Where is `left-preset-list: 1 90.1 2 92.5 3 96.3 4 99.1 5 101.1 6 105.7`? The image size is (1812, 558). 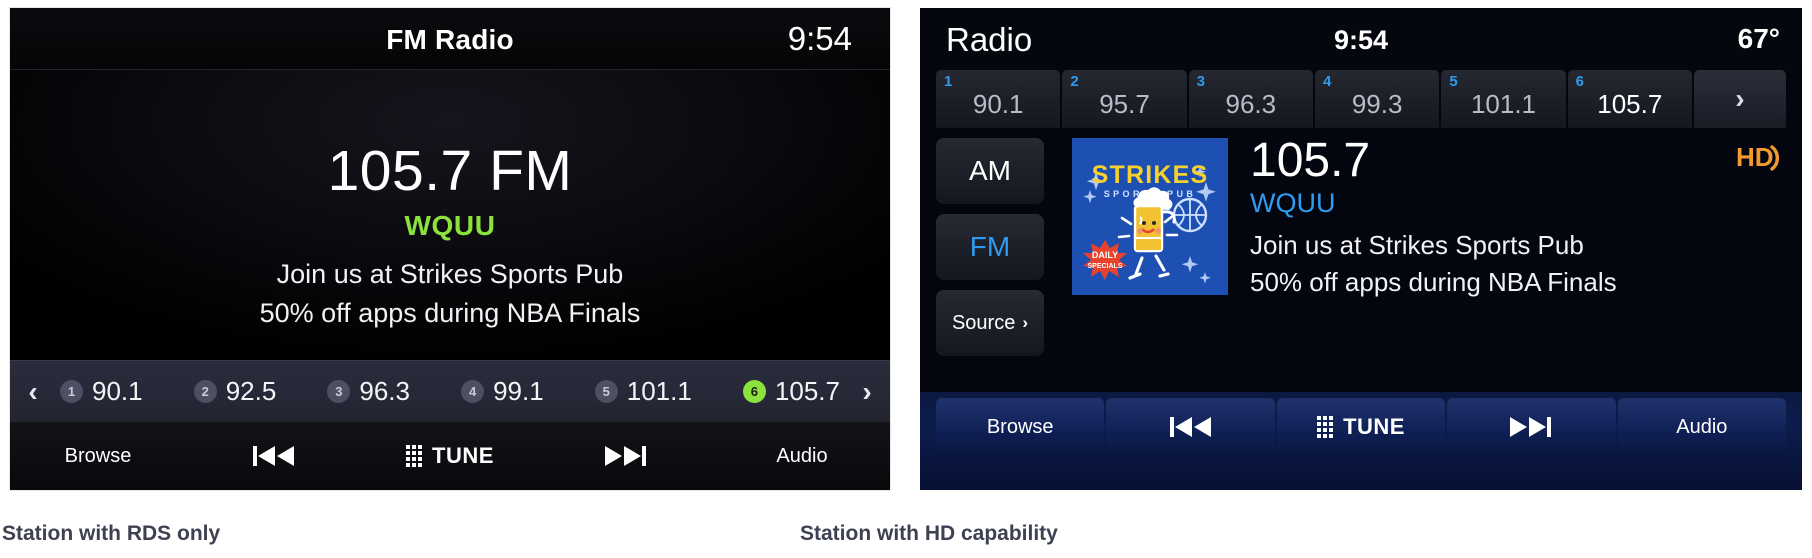 left-preset-list: 1 90.1 2 92.5 3 96.3 4 99.1 5 101.1 6 105.7 is located at coordinates (450, 391).